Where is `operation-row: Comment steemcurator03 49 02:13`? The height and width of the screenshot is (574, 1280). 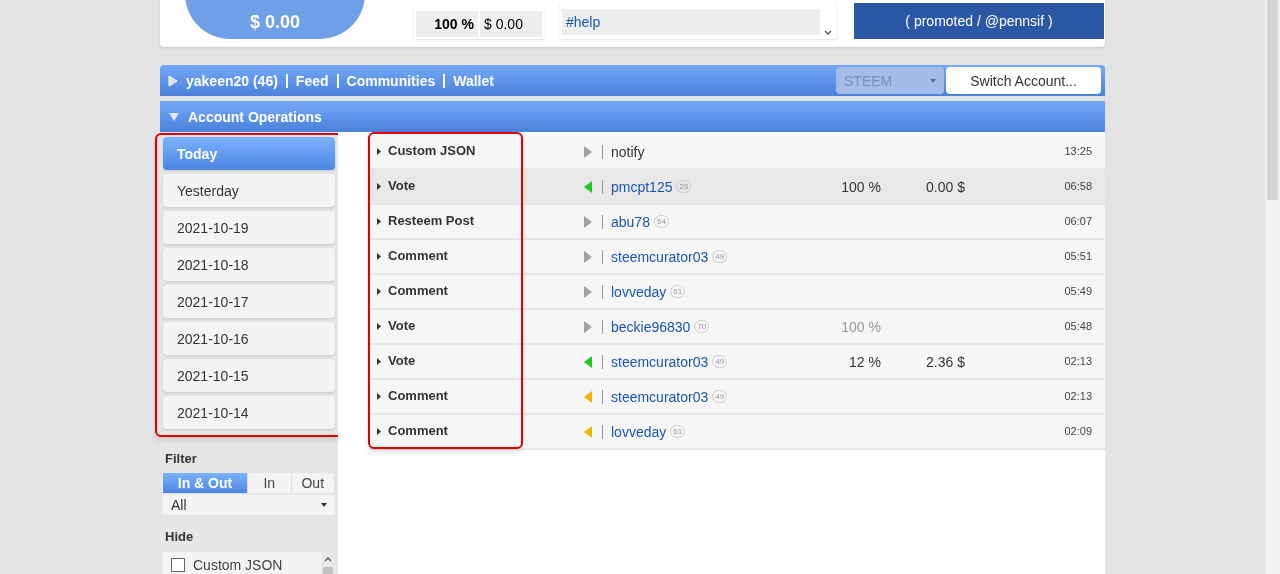
operation-row: Comment steemcurator03 49 02:13 is located at coordinates (737, 397).